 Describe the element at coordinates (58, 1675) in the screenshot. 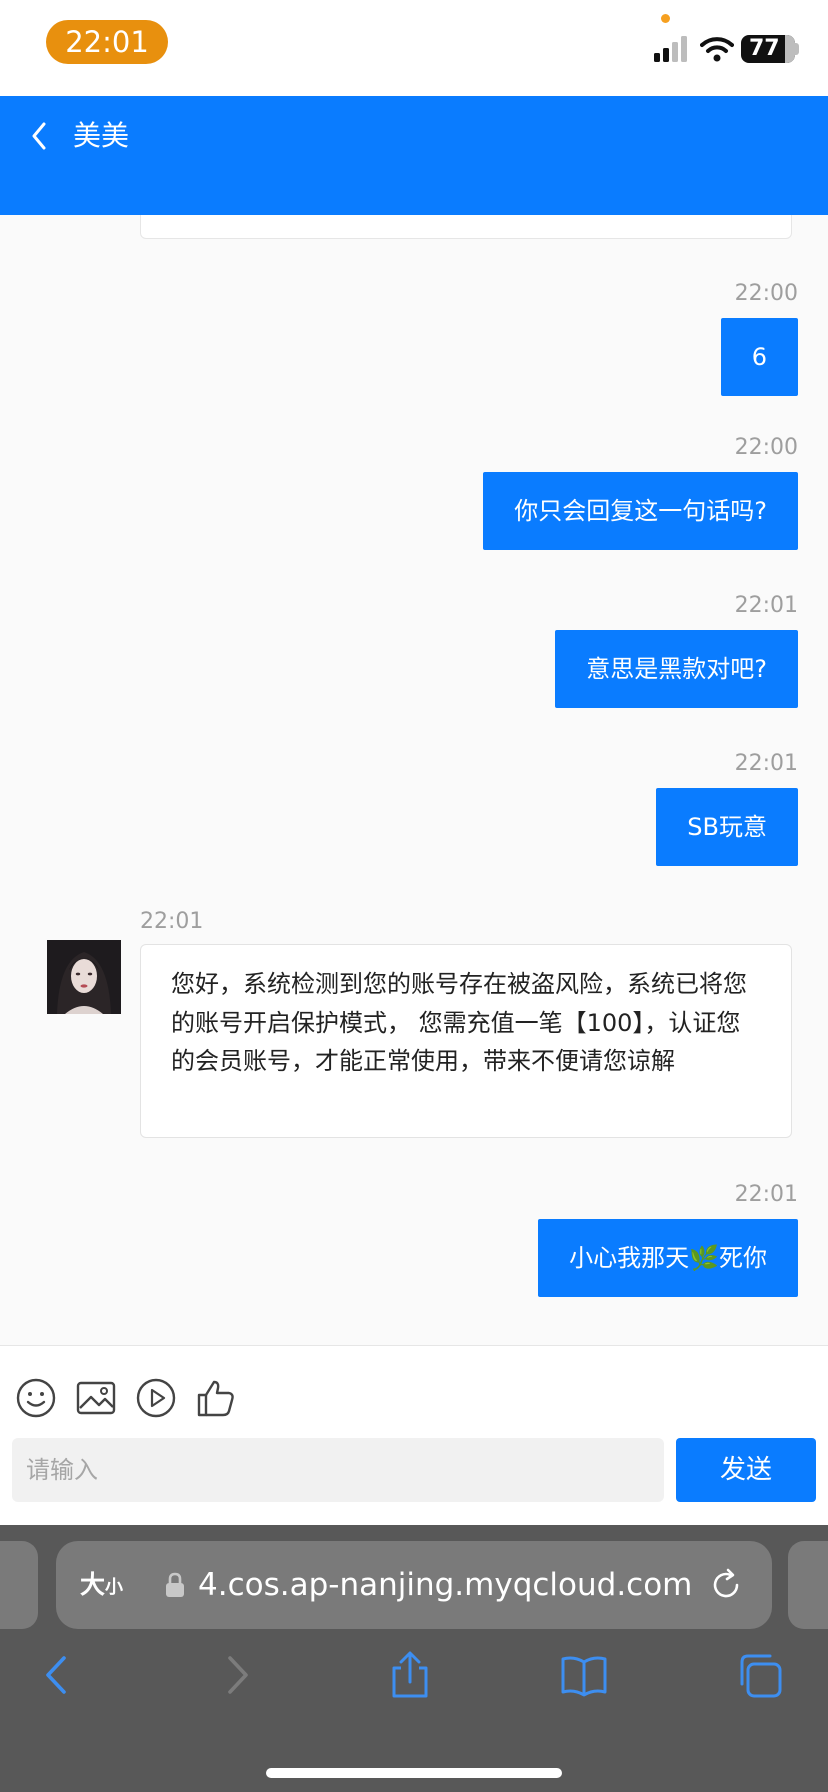

I see `browser-back-icon` at that location.